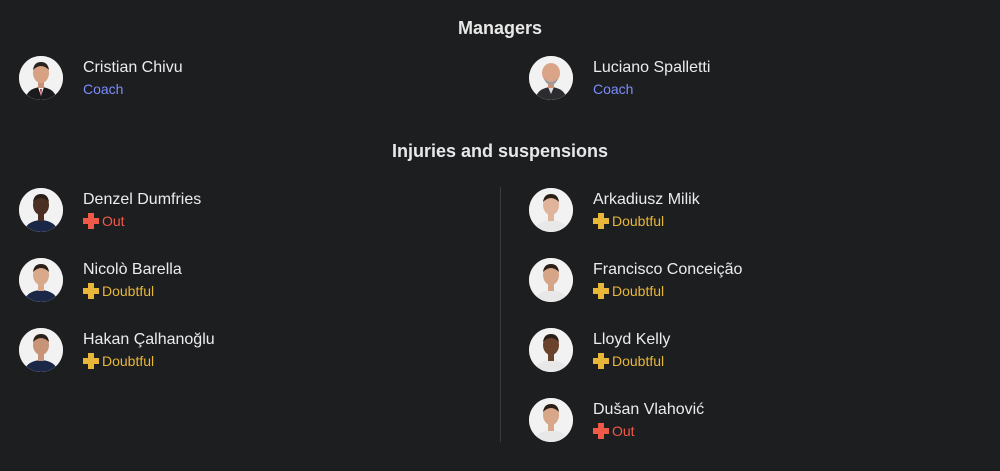 The width and height of the screenshot is (1000, 471). What do you see at coordinates (103, 88) in the screenshot?
I see `manager-home-role: Coach` at bounding box center [103, 88].